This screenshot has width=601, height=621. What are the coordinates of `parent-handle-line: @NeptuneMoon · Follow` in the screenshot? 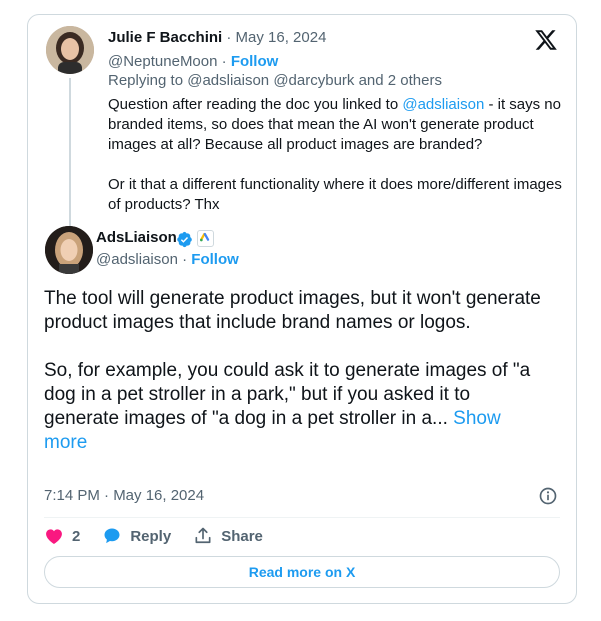 It's located at (193, 62).